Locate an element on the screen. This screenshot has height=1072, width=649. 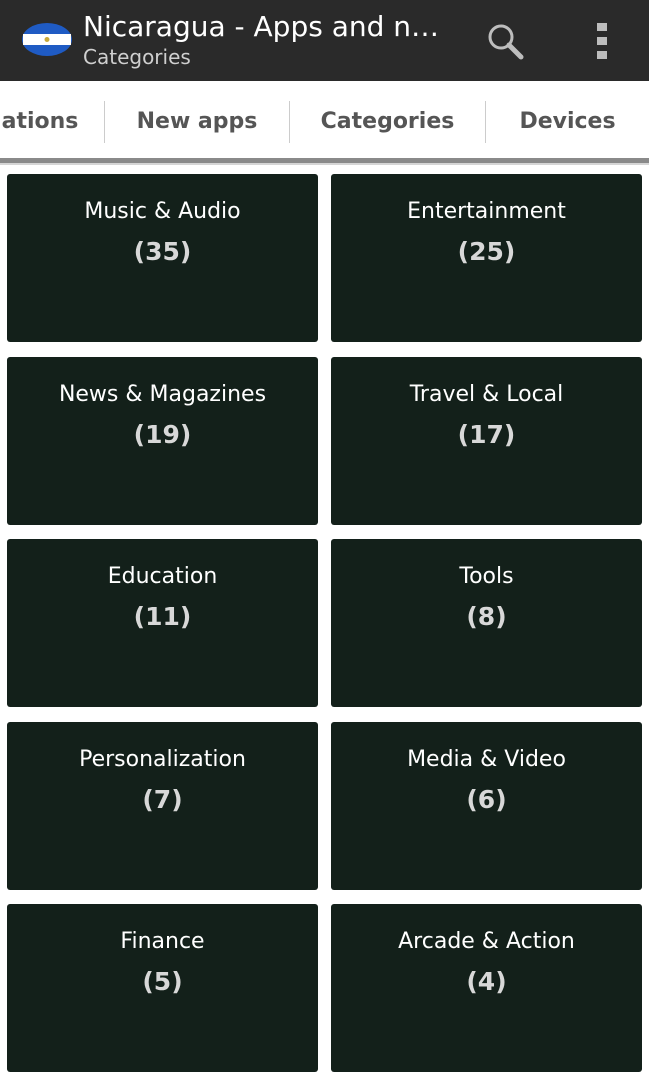
category-tile-entertainment: Entertainment (25) is located at coordinates (486, 258).